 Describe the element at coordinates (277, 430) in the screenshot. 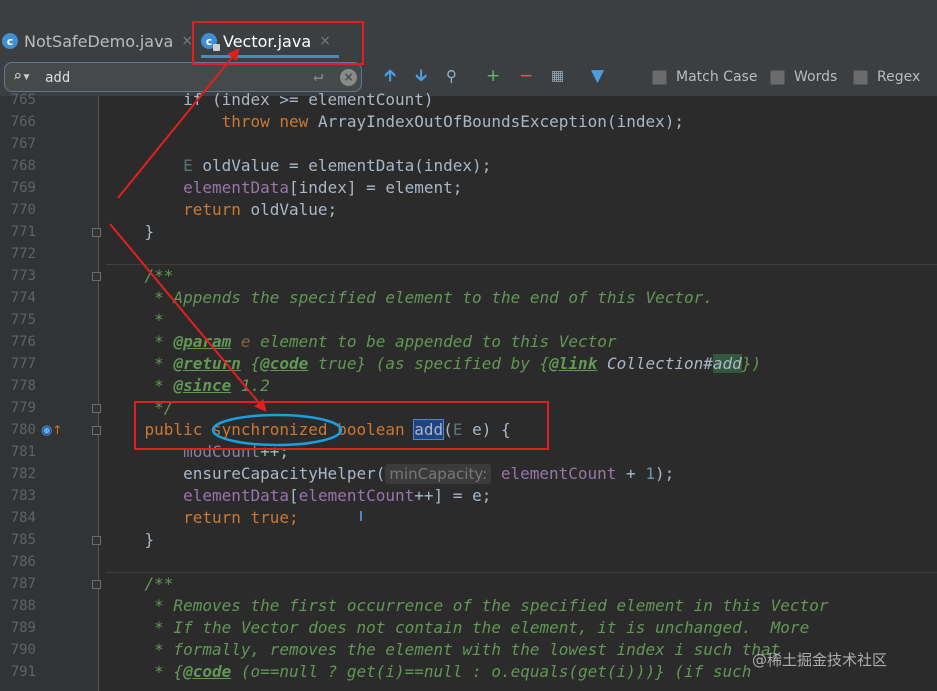

I see `synchronized-highlight-ellipse` at that location.